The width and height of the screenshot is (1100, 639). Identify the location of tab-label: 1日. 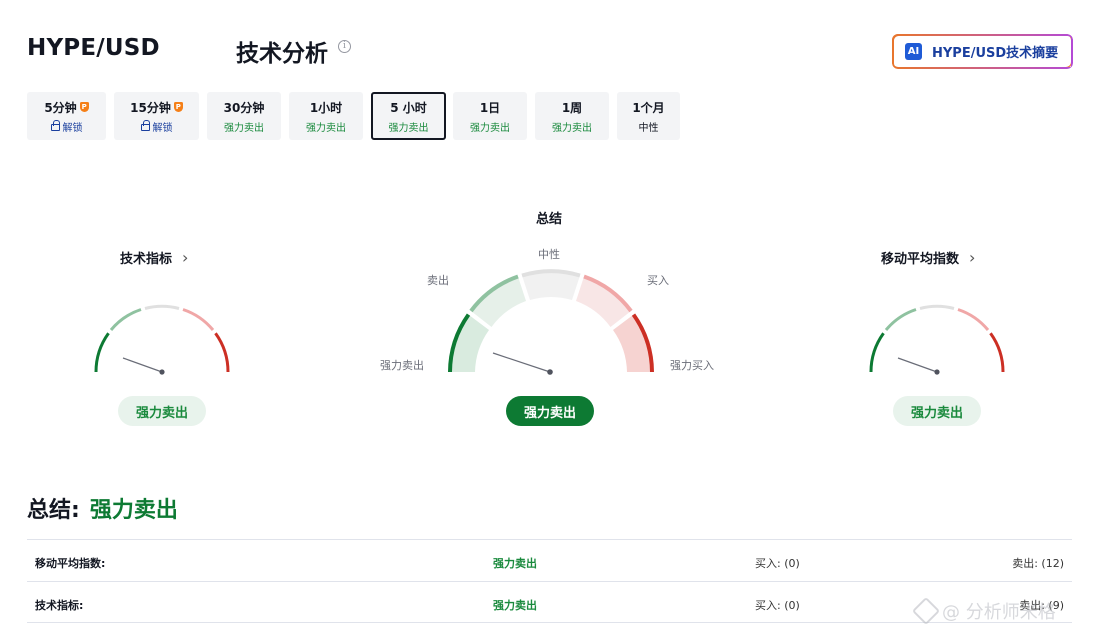
(490, 107).